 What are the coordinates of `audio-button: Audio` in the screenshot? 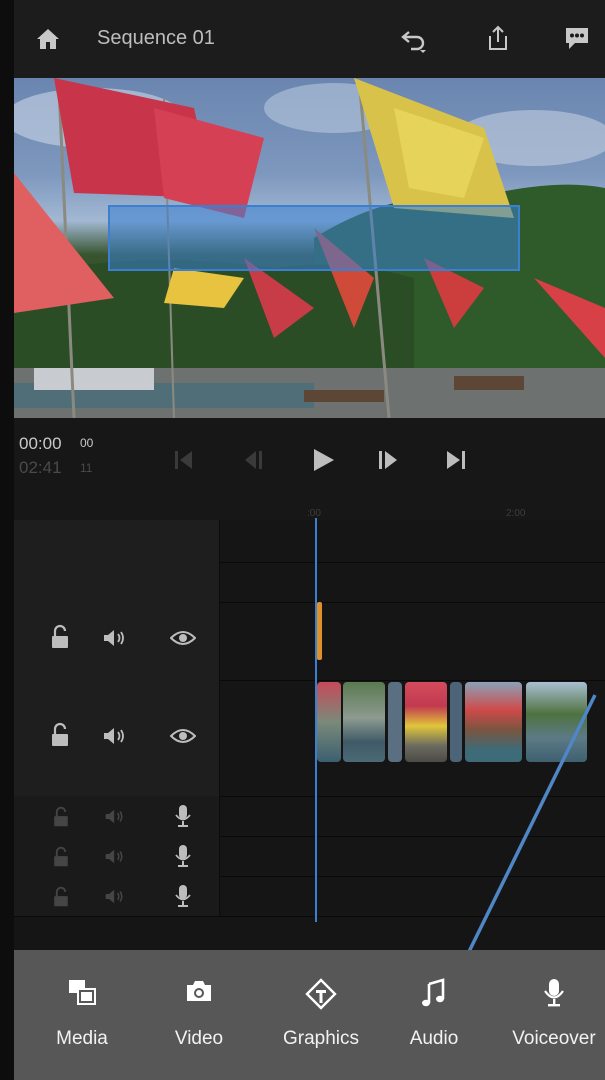 It's located at (434, 1015).